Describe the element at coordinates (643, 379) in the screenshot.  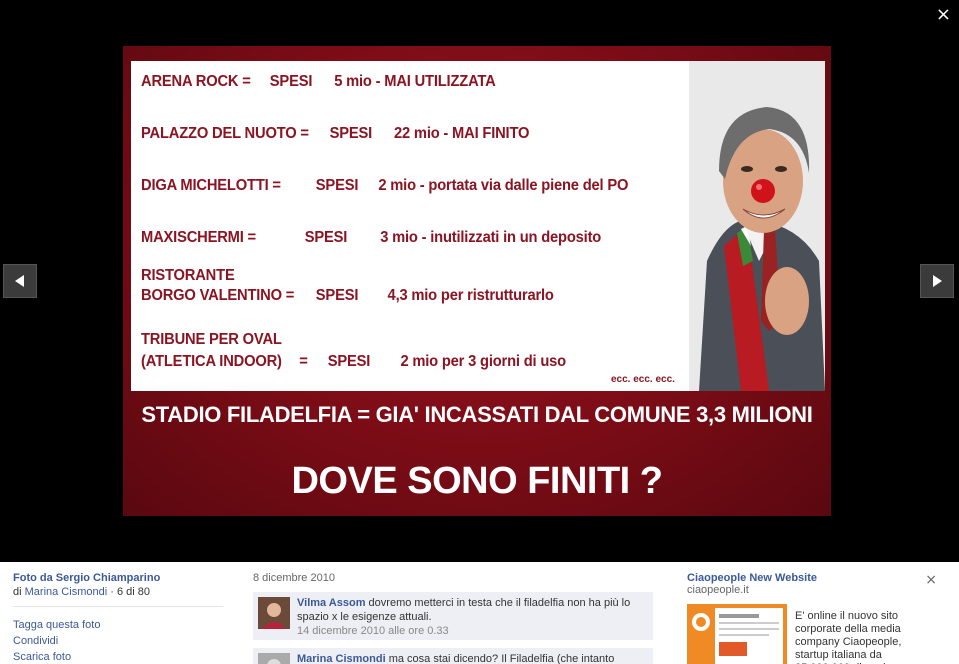
I see `poster-ecc: ecc. ecc. ecc.` at that location.